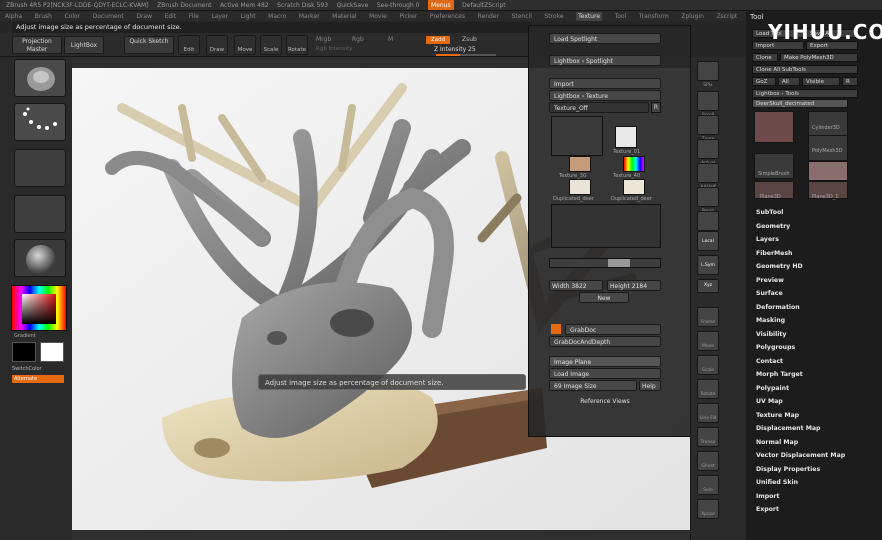 This screenshot has width=882, height=540. I want to click on clone-button: Clone, so click(765, 57).